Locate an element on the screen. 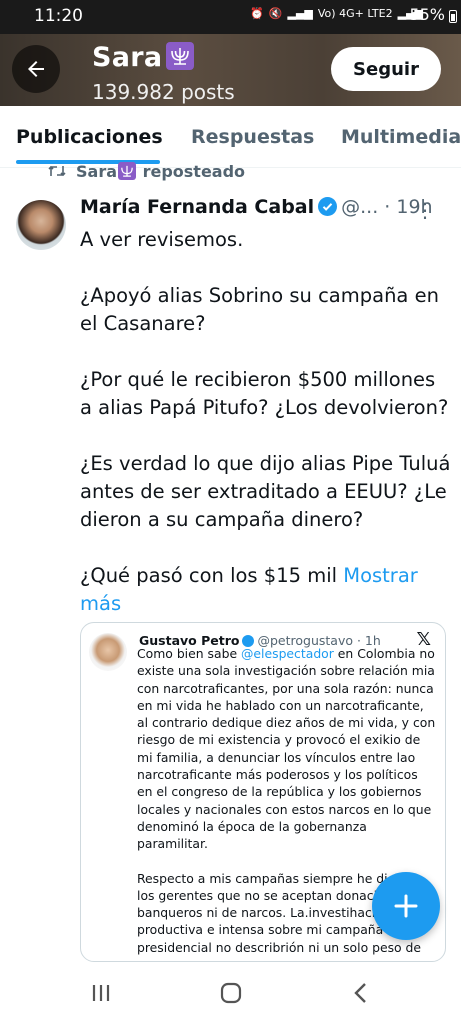 The image size is (461, 1024). follow-button: Seguir is located at coordinates (386, 69).